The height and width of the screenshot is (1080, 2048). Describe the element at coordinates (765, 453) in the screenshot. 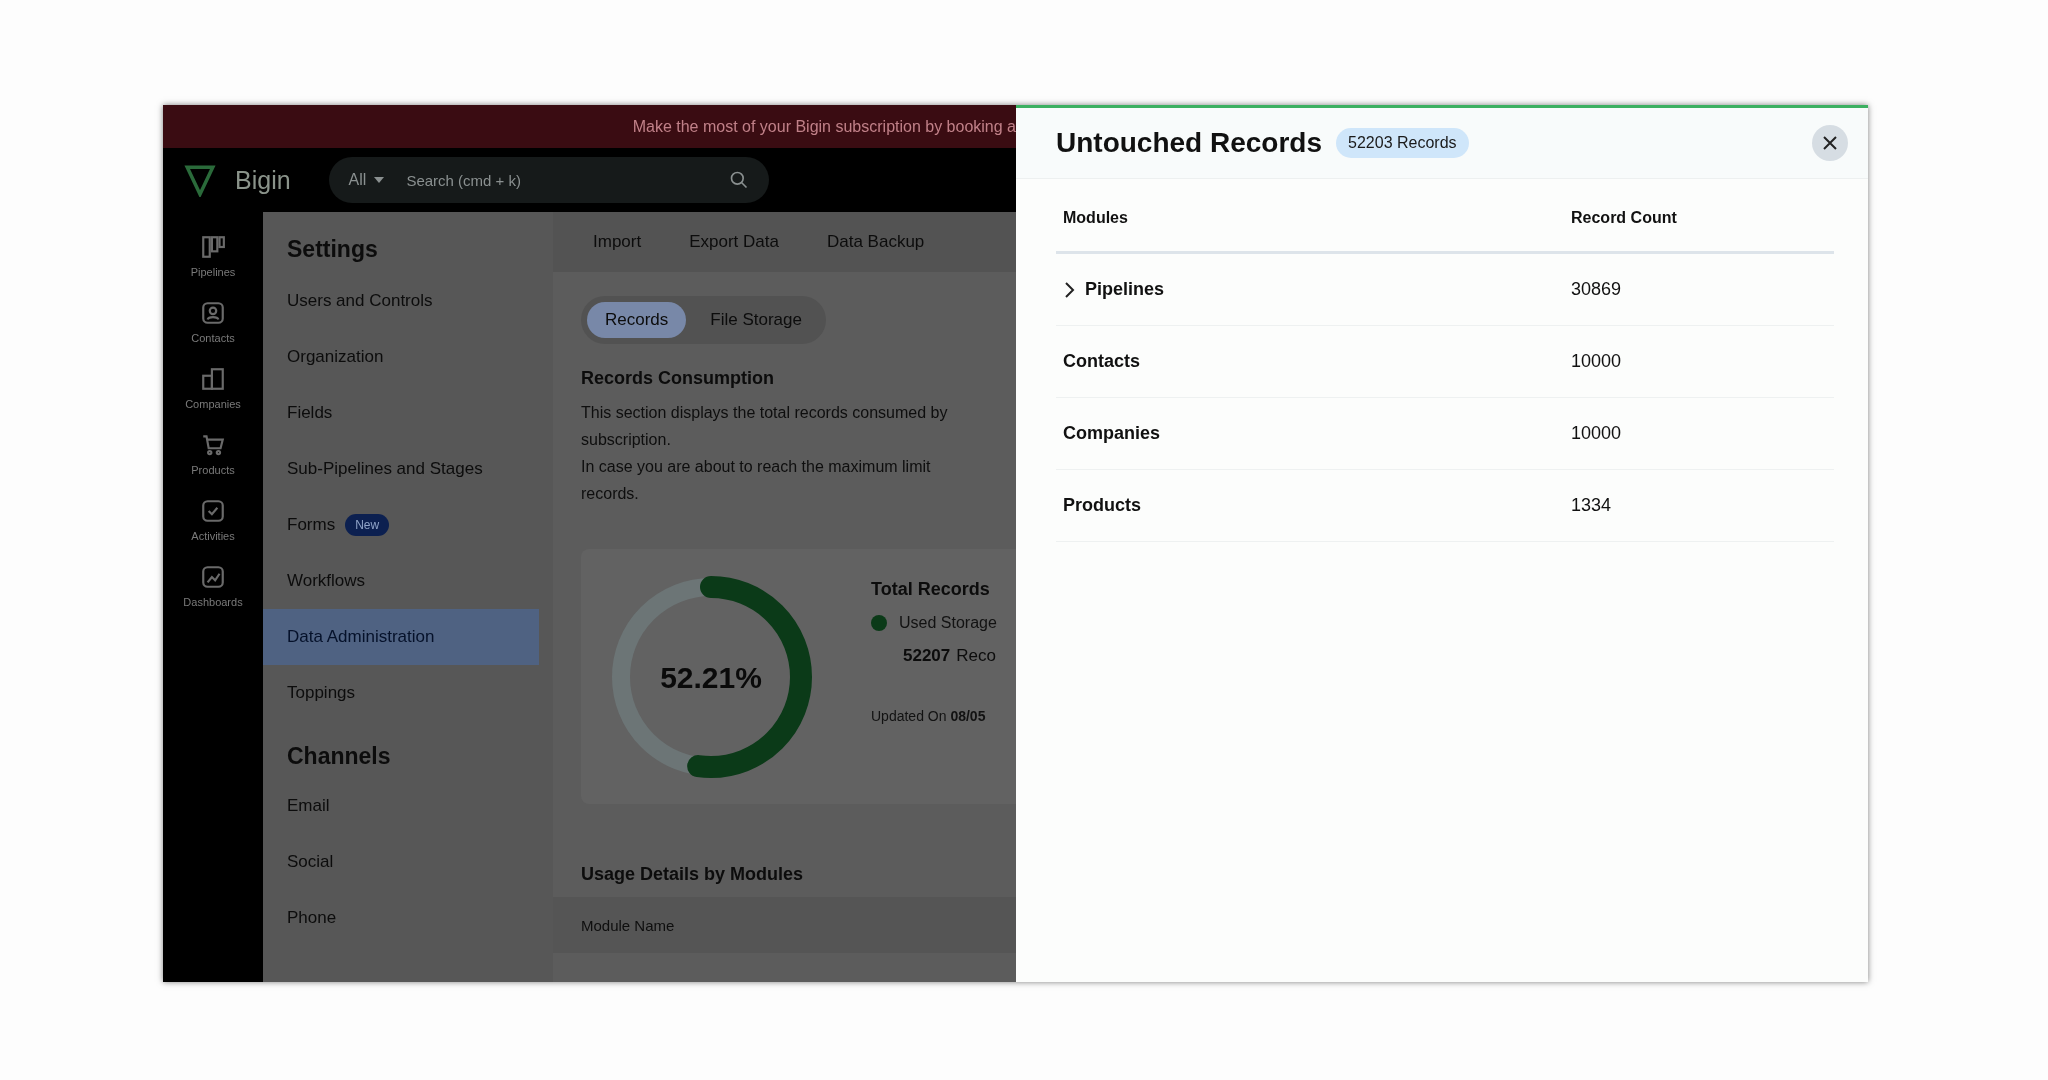

I see `section-description: This section displays the total records consumed by subscription. In case you are about to reach the maximum limit records.` at that location.